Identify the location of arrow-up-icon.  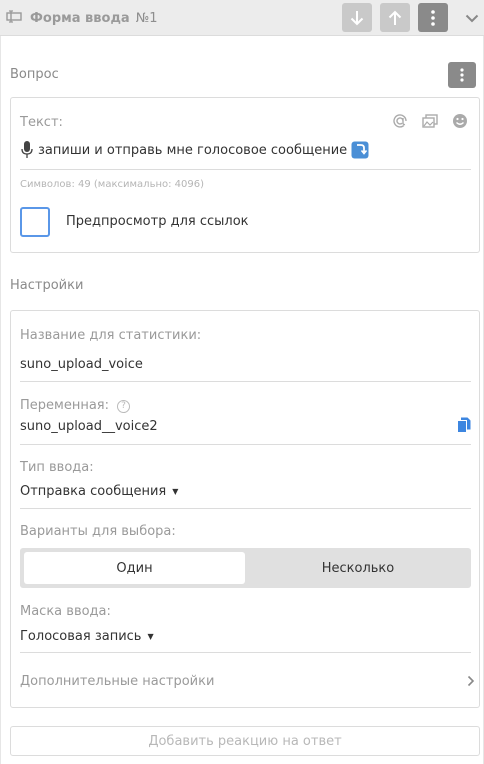
(395, 17).